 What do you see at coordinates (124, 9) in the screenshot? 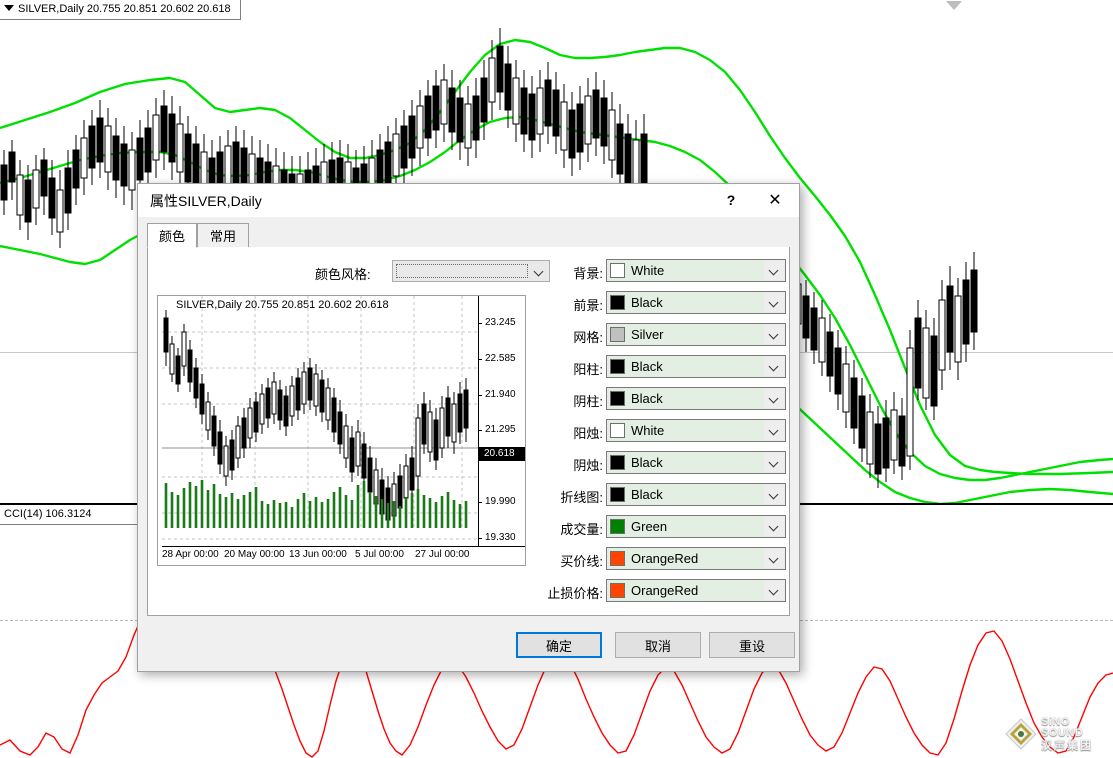
I see `price-pane-header-text: SILVER,Daily 20.755 20.851 20.602 20.618` at bounding box center [124, 9].